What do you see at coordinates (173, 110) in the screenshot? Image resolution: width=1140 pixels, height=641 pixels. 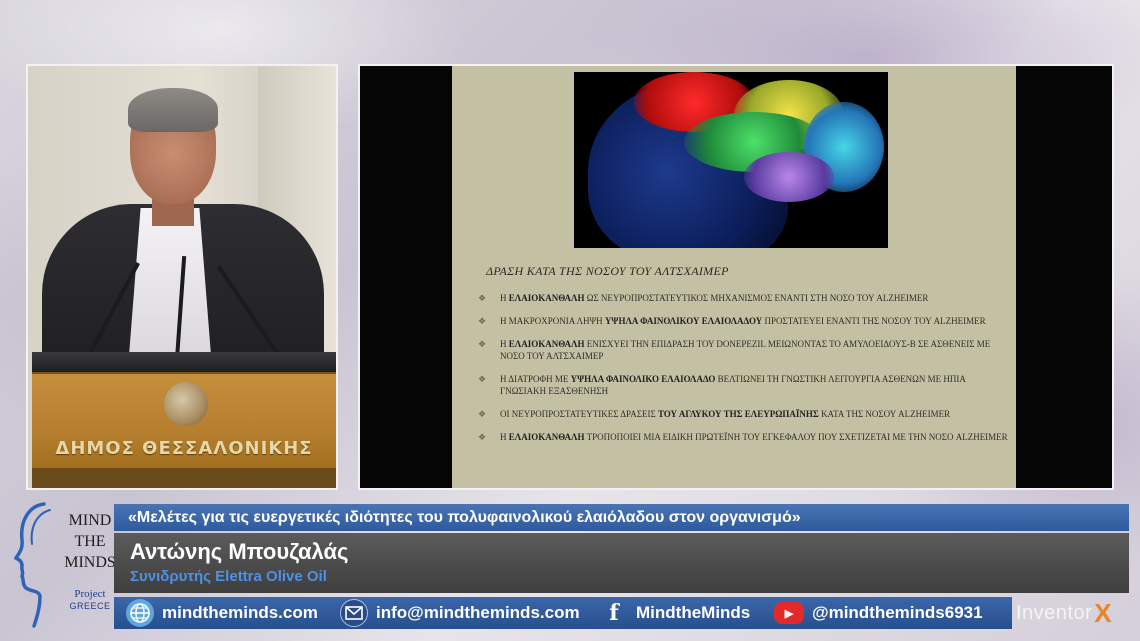 I see `speaker-hair` at bounding box center [173, 110].